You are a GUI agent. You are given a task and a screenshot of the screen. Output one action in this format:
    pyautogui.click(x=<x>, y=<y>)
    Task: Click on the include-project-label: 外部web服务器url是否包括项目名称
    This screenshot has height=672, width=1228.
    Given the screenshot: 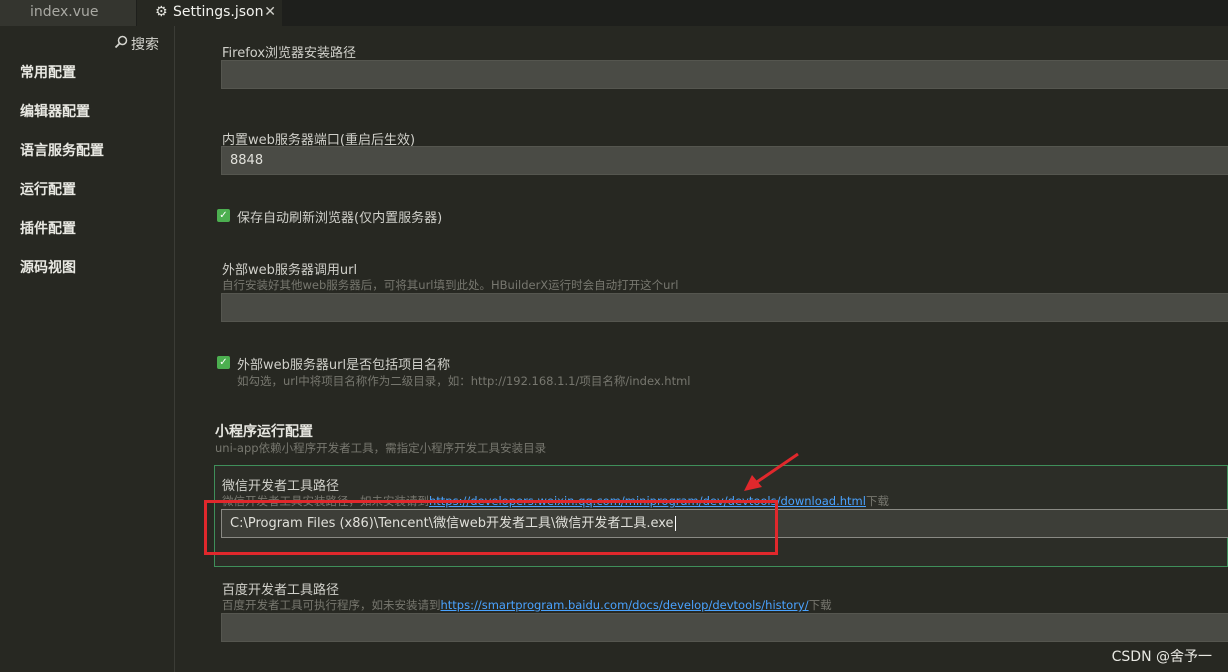 What is the action you would take?
    pyautogui.click(x=344, y=365)
    